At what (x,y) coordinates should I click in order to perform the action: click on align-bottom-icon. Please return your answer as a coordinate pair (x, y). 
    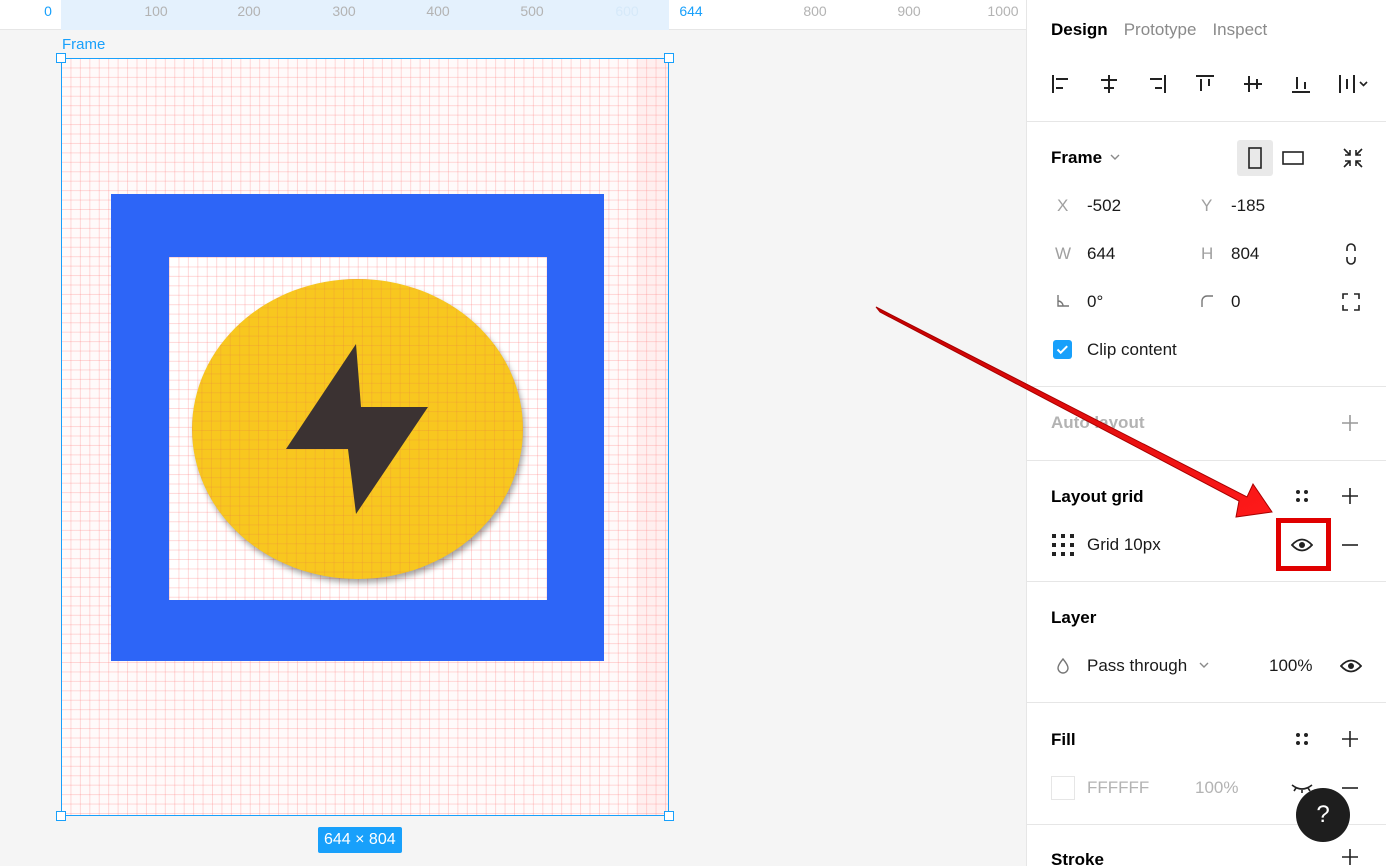
    Looking at the image, I should click on (1301, 85).